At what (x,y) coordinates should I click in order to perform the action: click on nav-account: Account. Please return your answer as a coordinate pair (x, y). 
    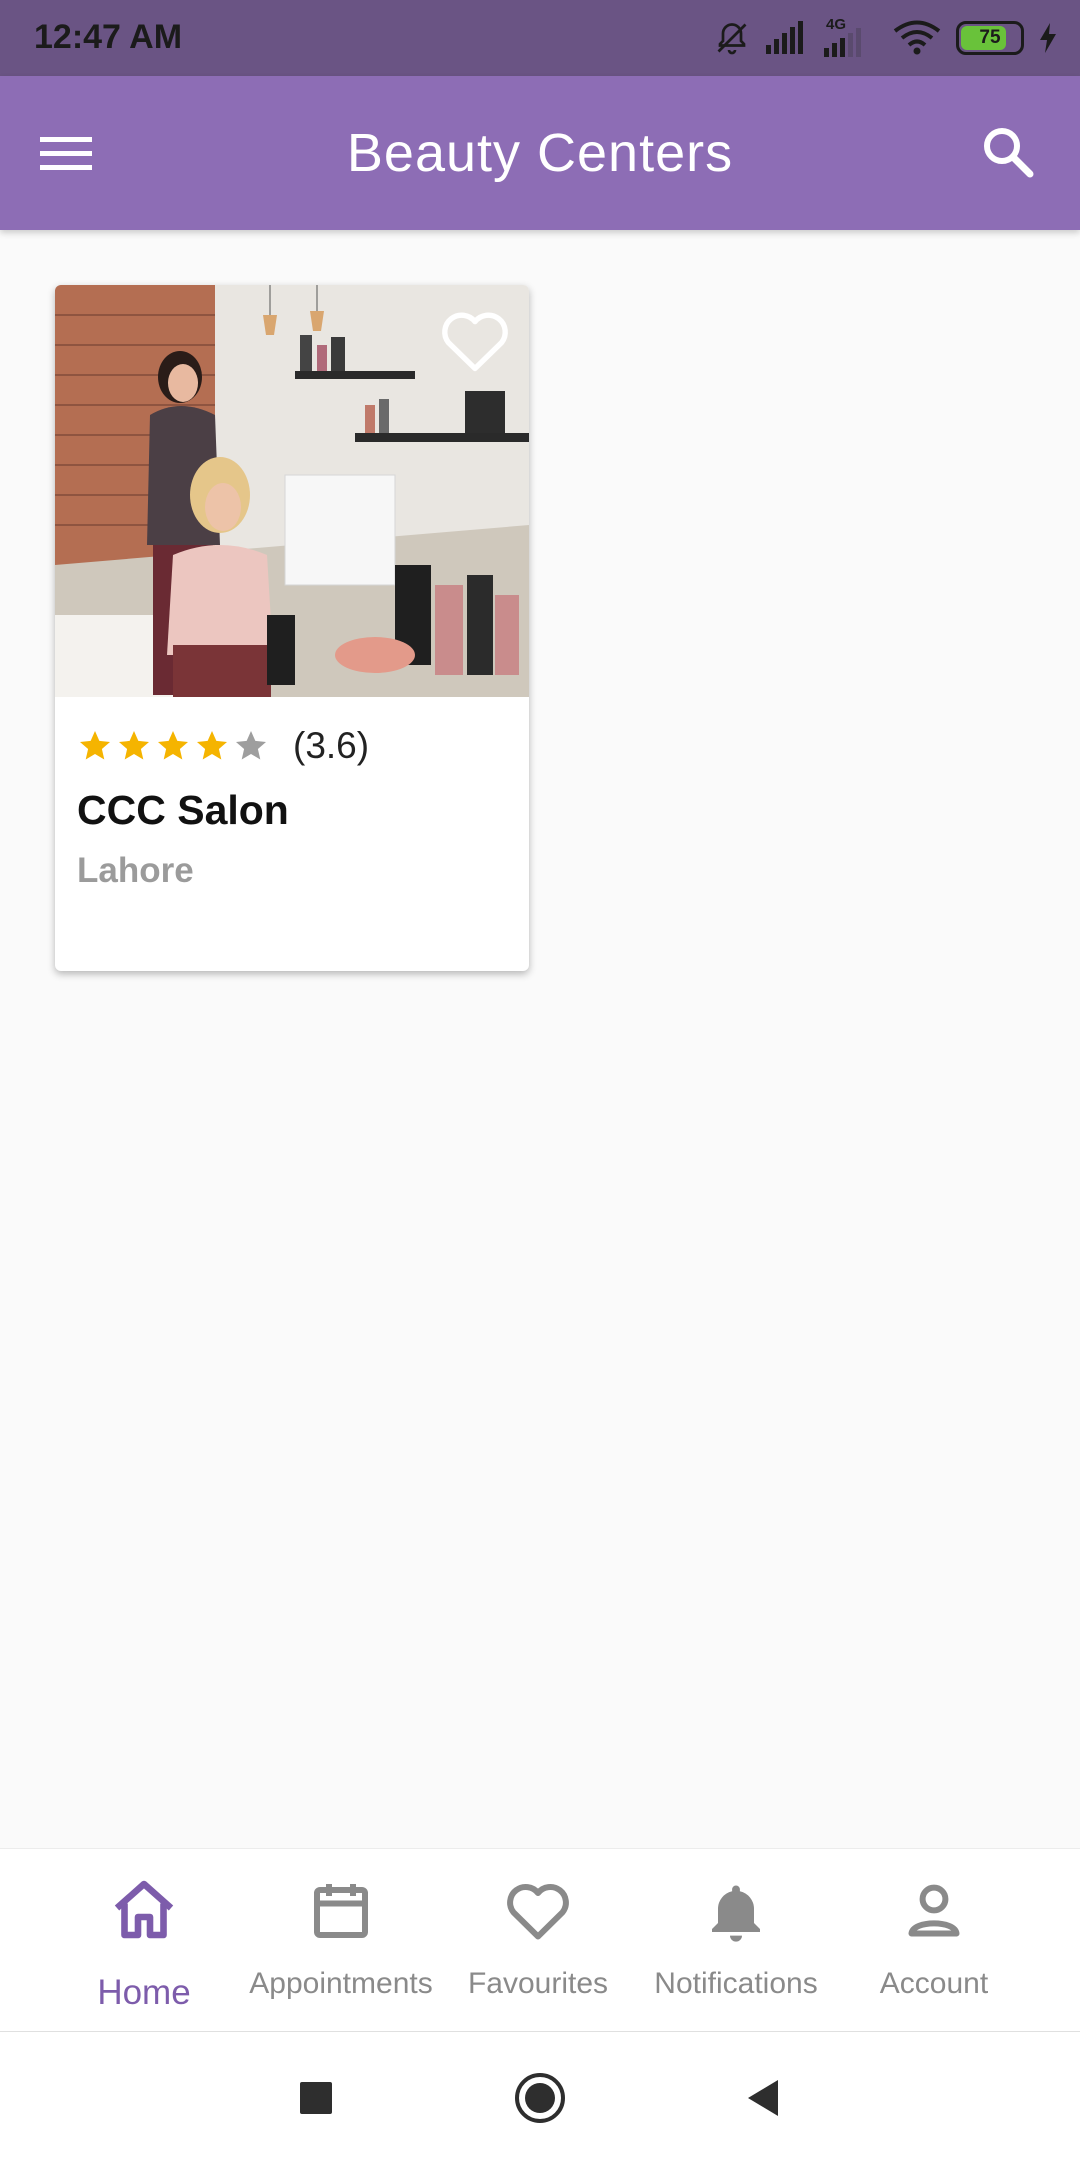
    Looking at the image, I should click on (934, 1939).